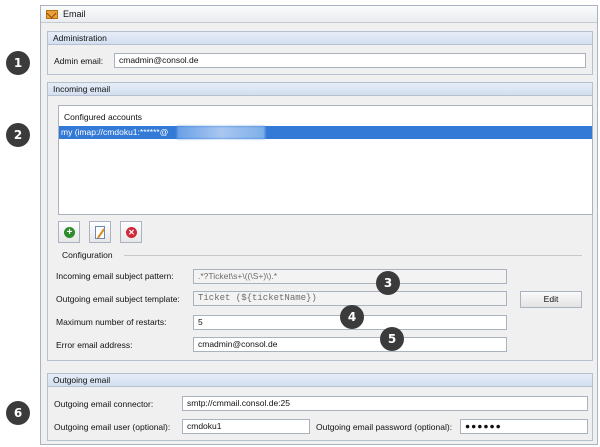 The width and height of the screenshot is (600, 447). I want to click on connector-label: Outgoing email connector:, so click(104, 404).